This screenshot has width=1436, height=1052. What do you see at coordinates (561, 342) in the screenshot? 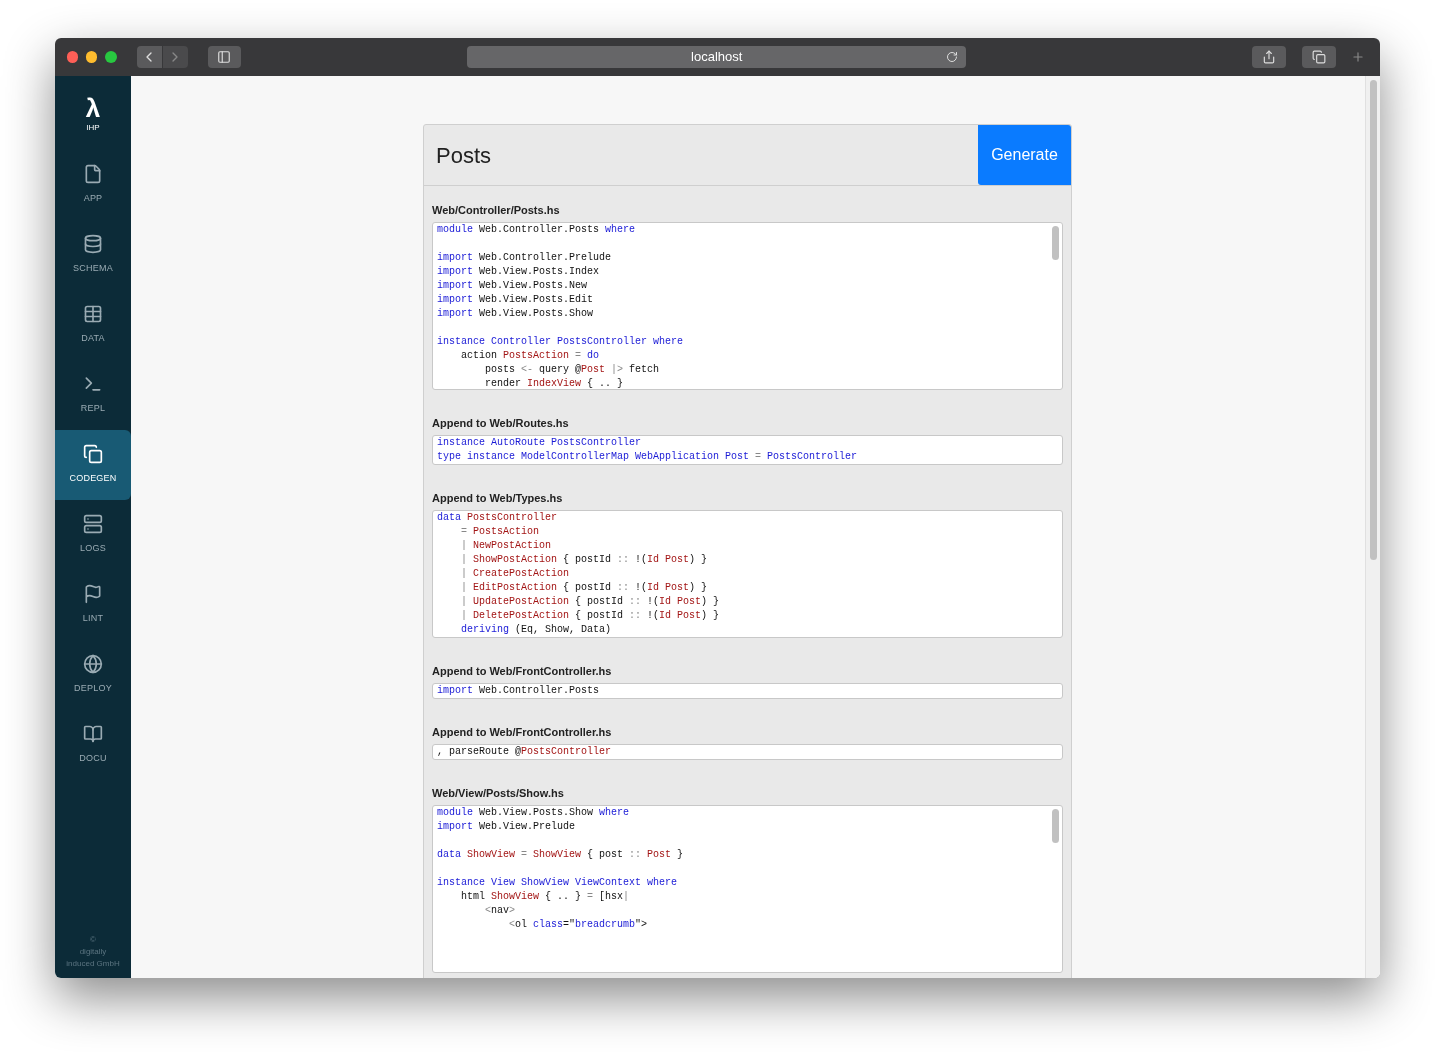
I see `code-line: instance Controller PostsController where` at bounding box center [561, 342].